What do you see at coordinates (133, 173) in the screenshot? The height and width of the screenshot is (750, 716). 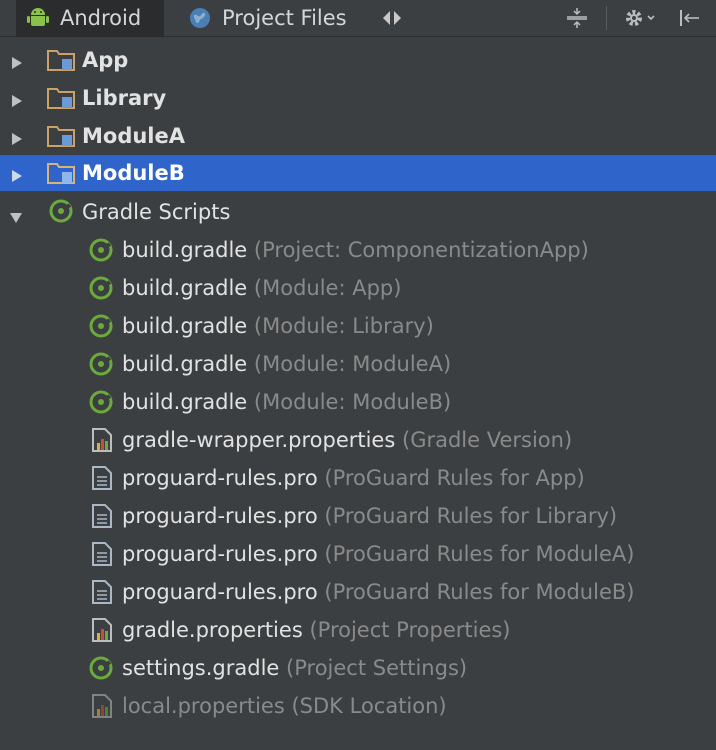 I see `module-label: ModuleB` at bounding box center [133, 173].